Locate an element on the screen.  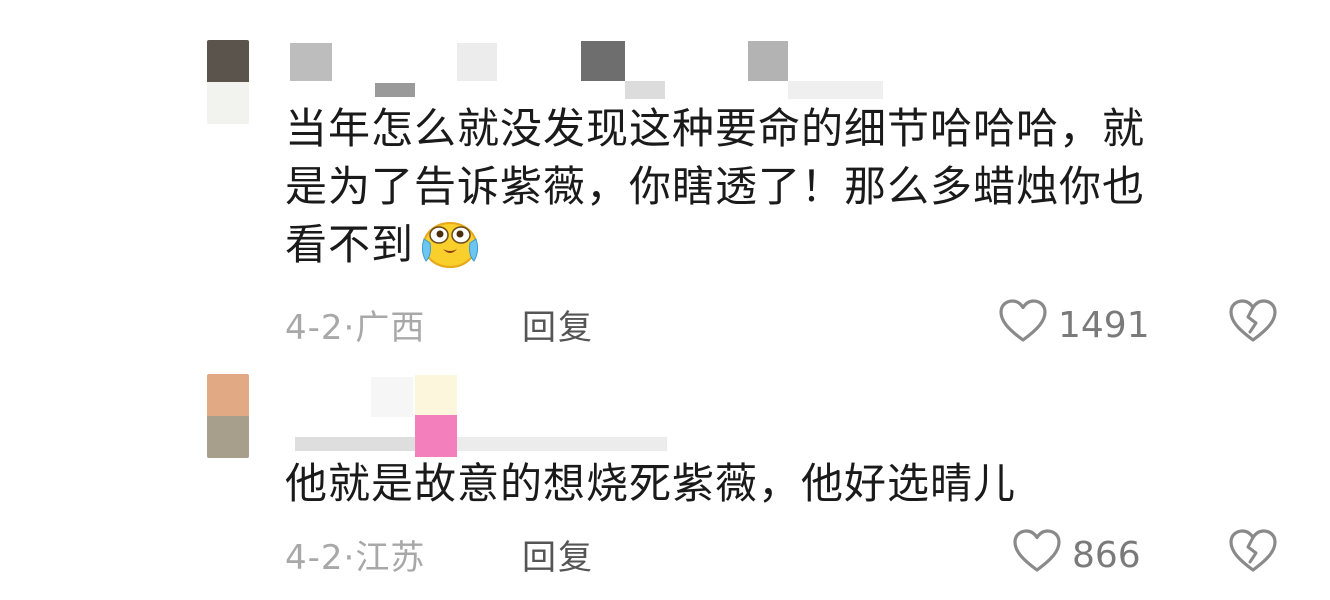
comment-location: 广西 is located at coordinates (390, 328).